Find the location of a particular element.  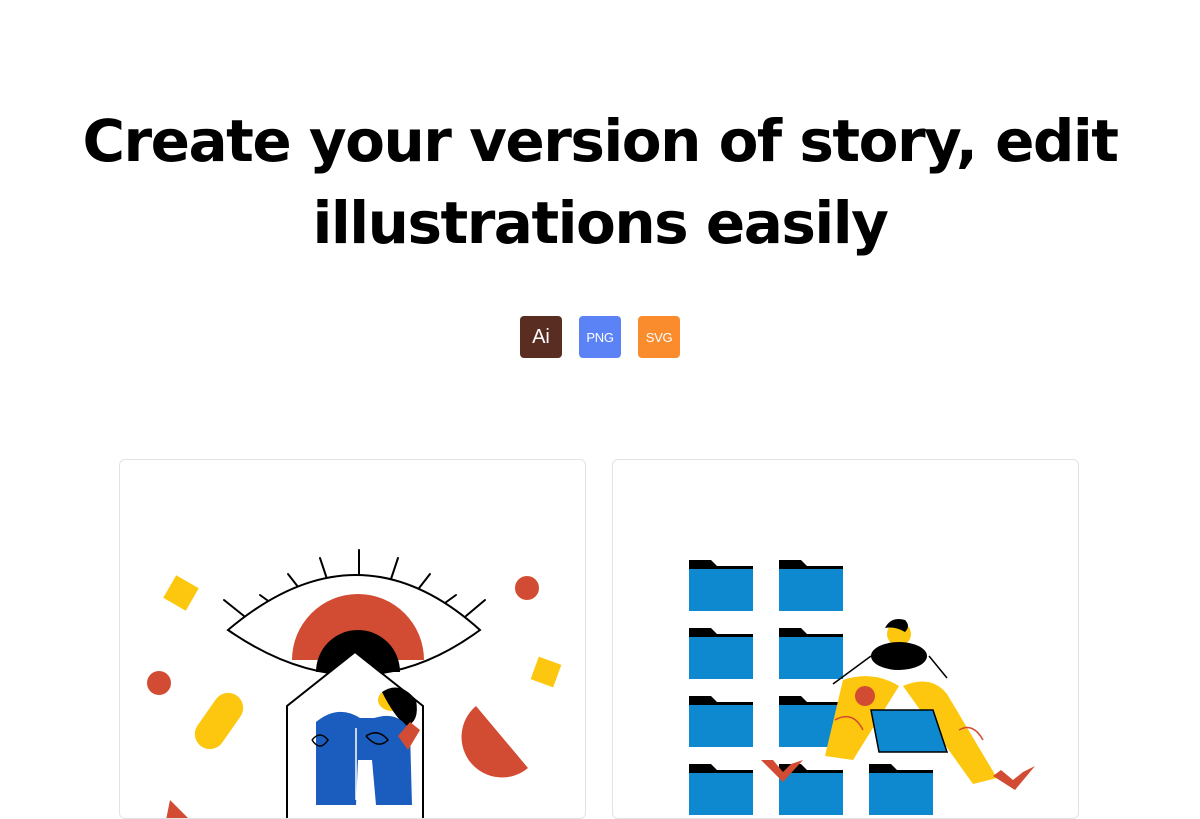

headline-line-1: Create your version of story, edit is located at coordinates (600, 141).